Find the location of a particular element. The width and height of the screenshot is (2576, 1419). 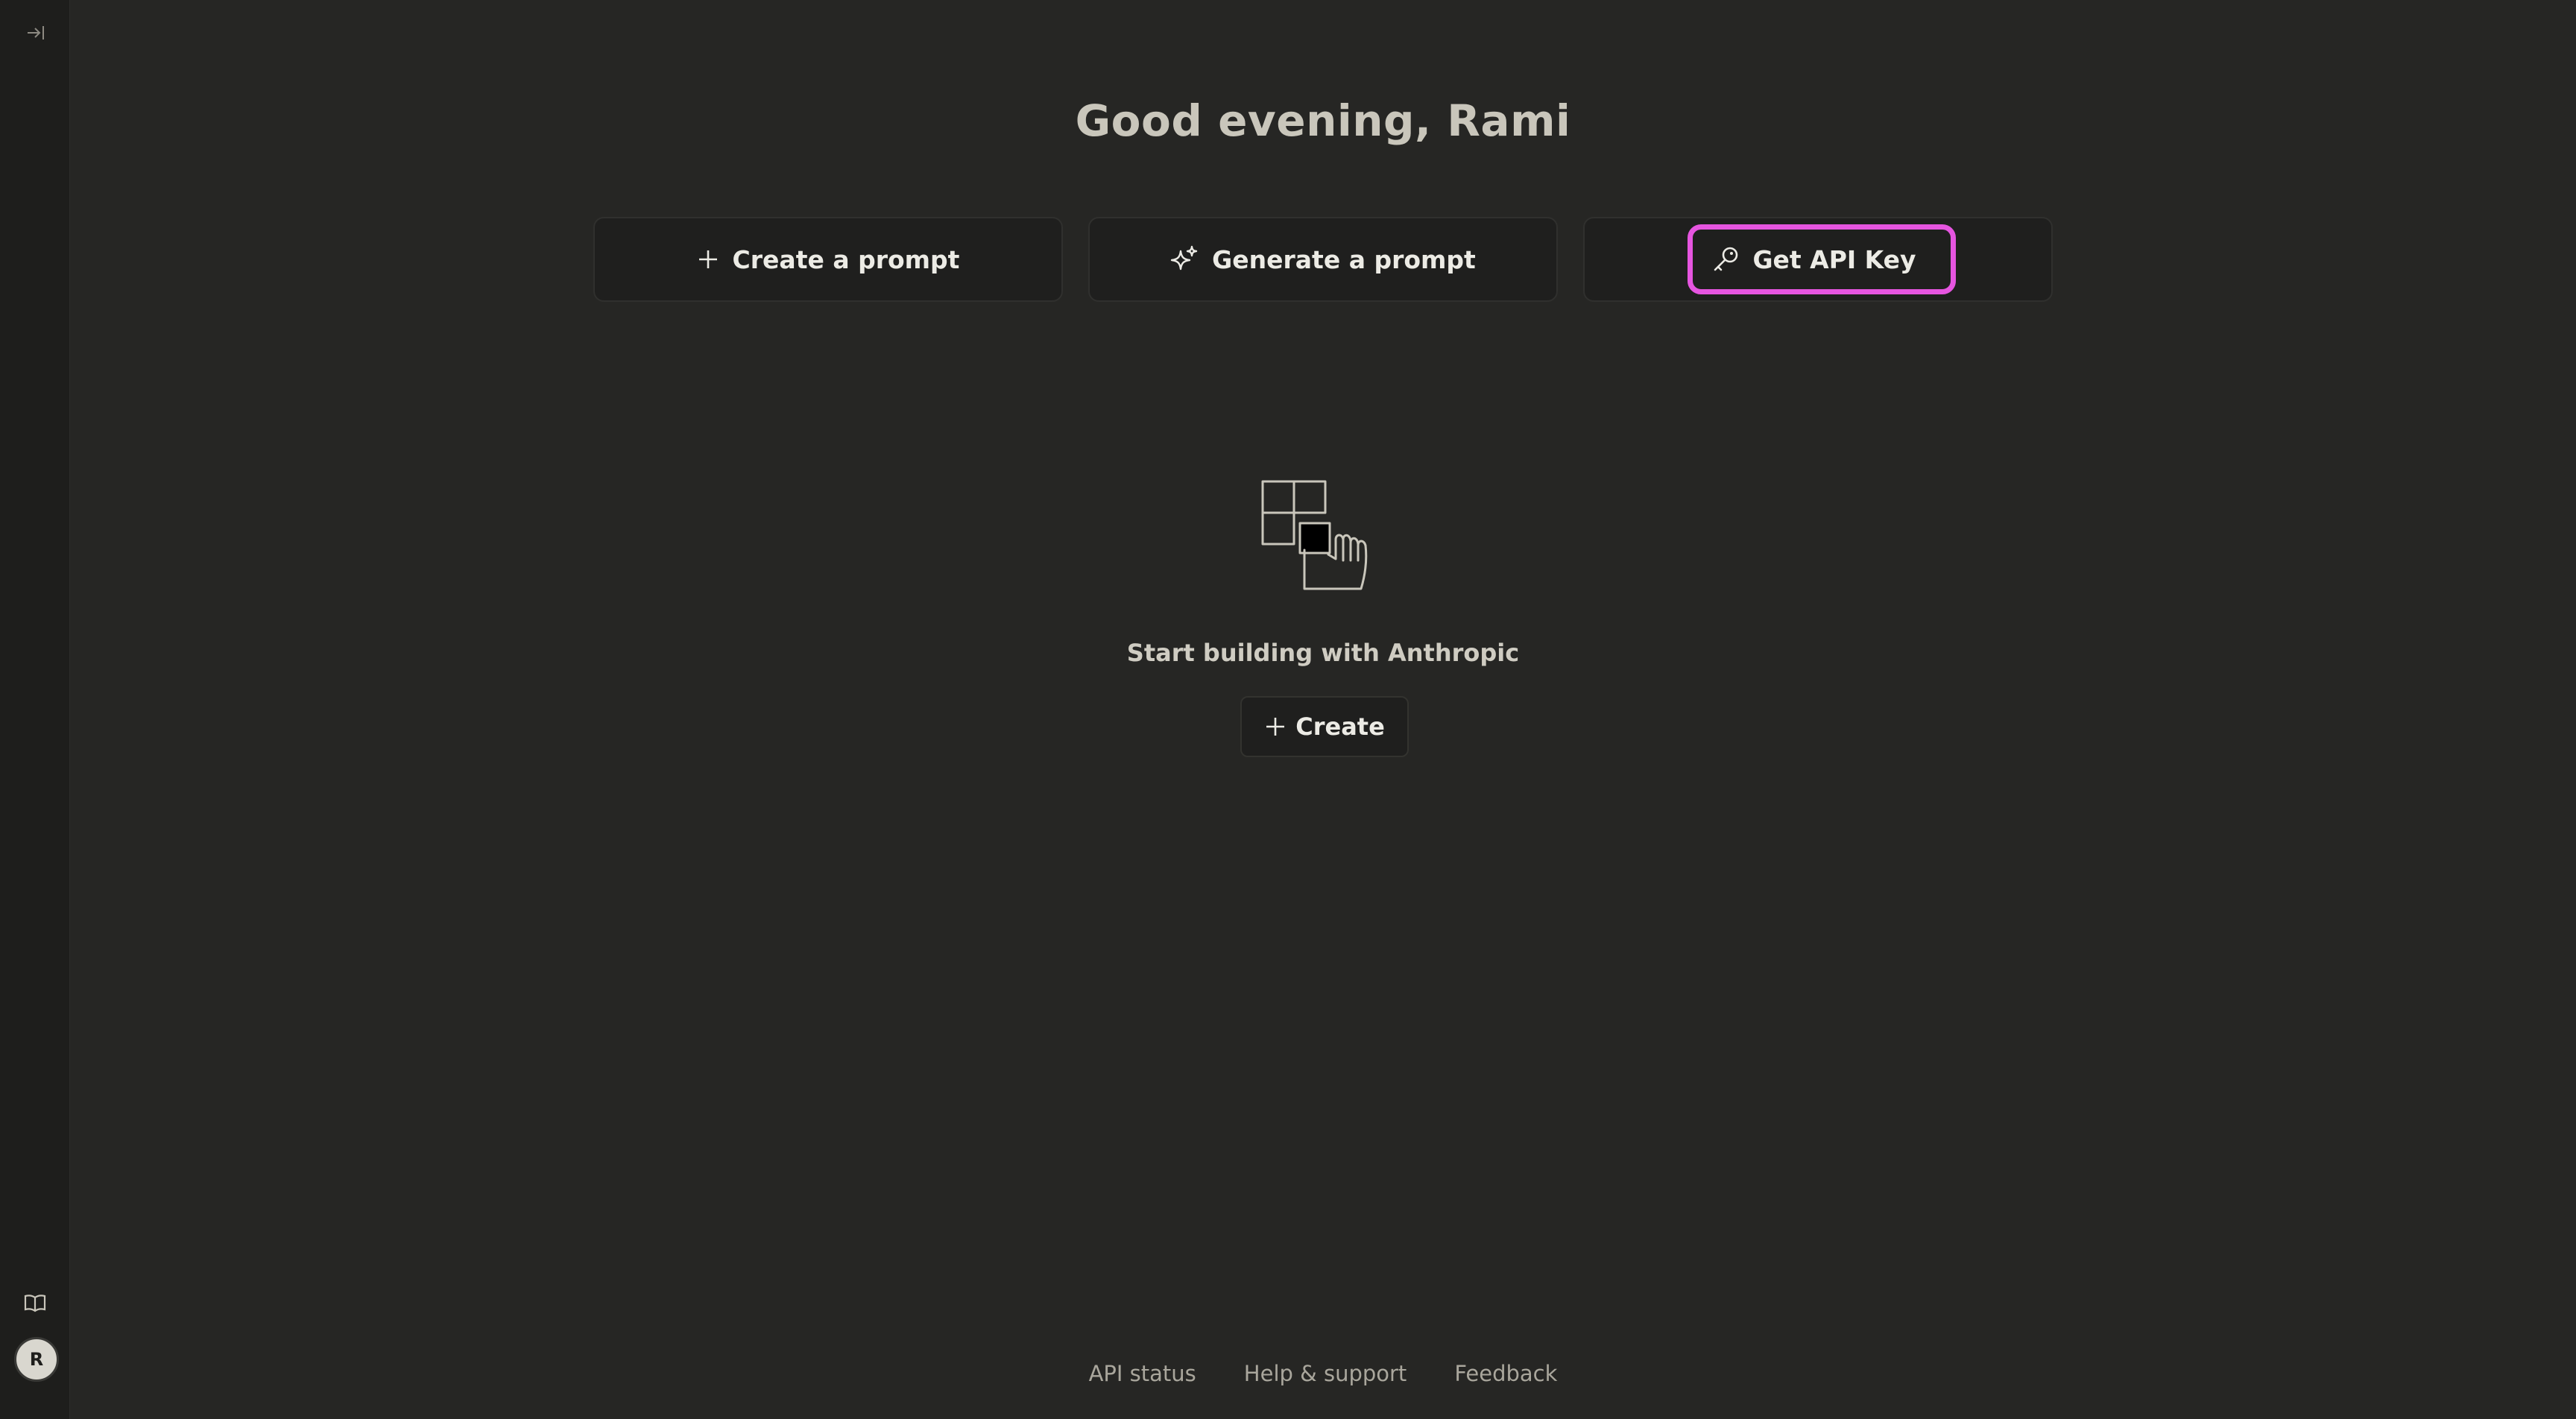

create-prompt-button: Create a prompt is located at coordinates (828, 260).